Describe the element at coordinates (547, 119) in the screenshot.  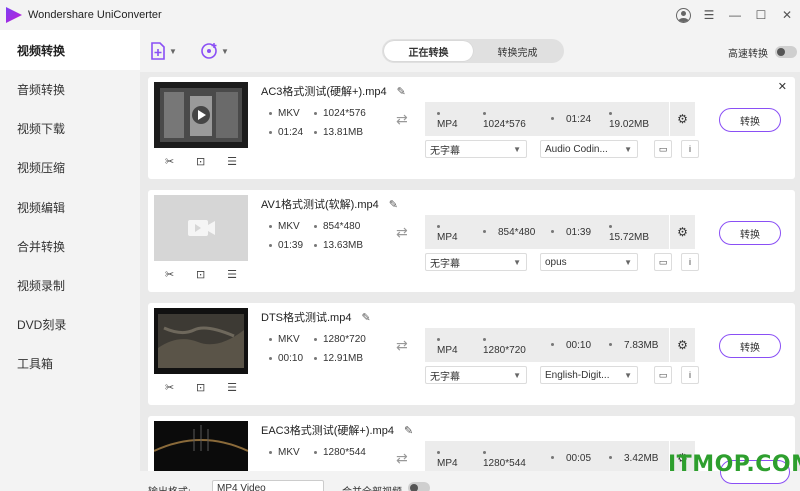
I see `target-info: MP4 1024*576 01:24 19.02MB` at that location.